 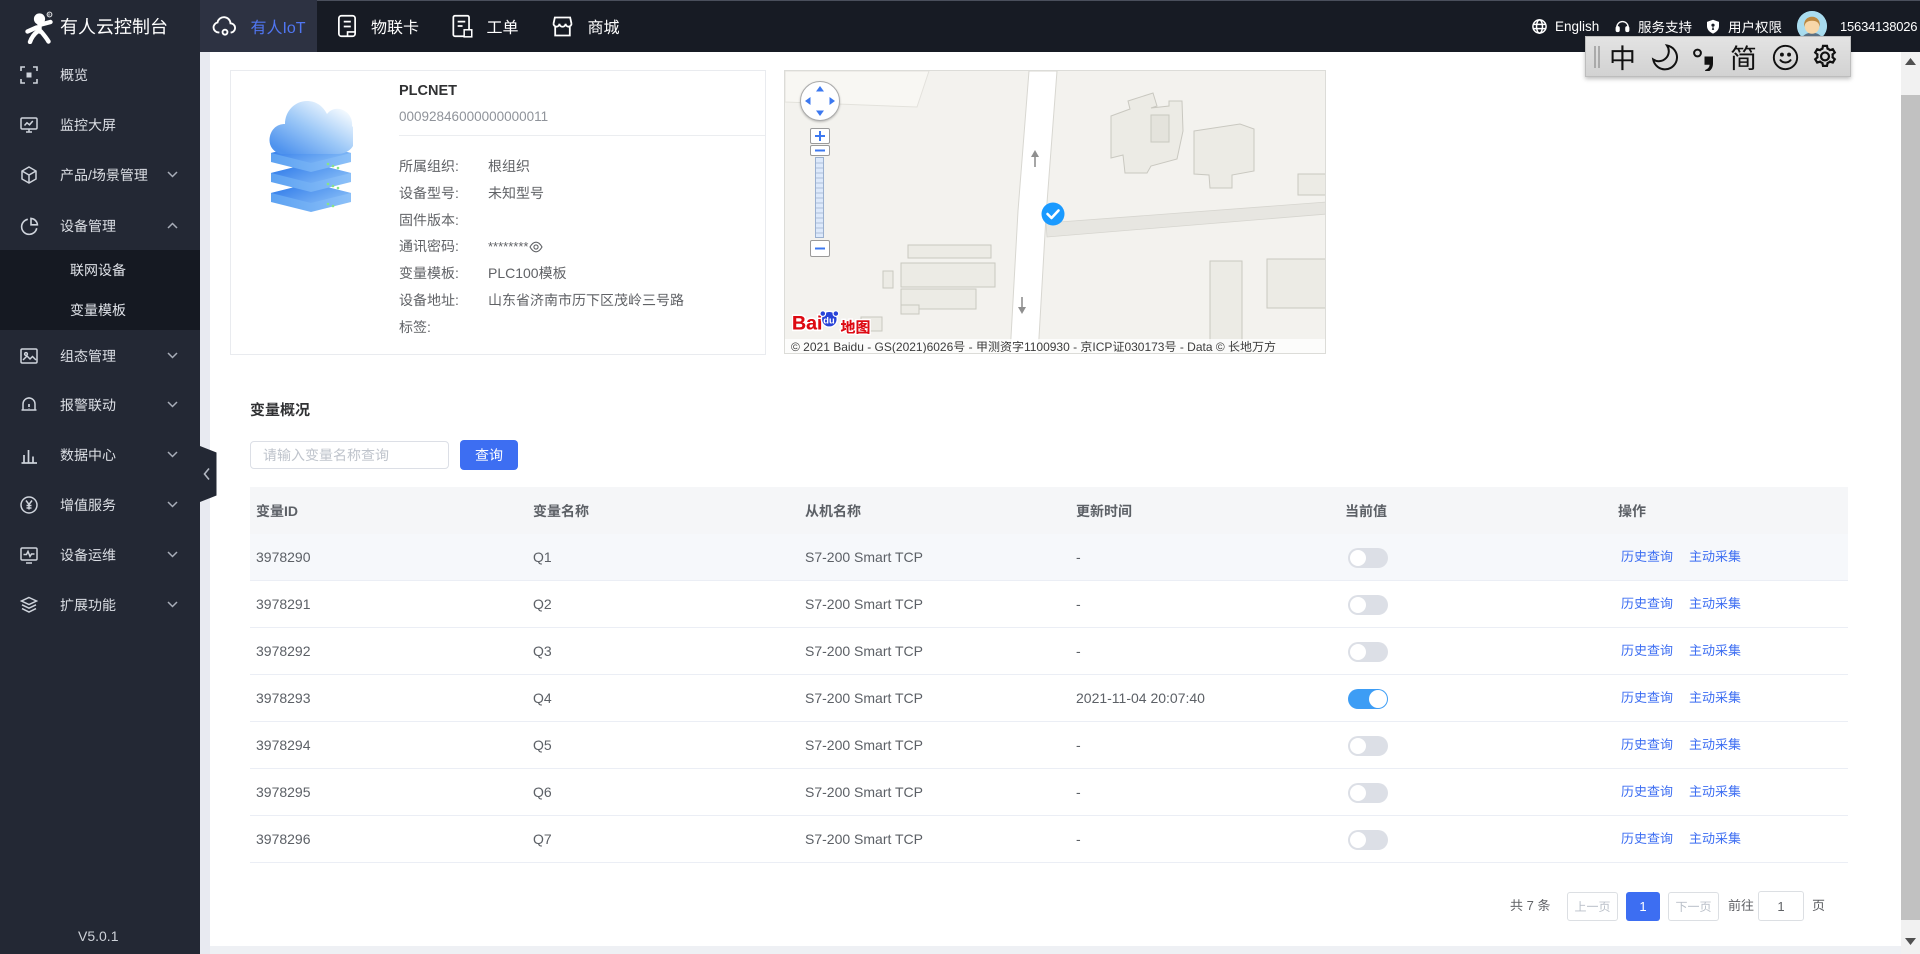 What do you see at coordinates (856, 326) in the screenshot?
I see `svg-text: 地图` at bounding box center [856, 326].